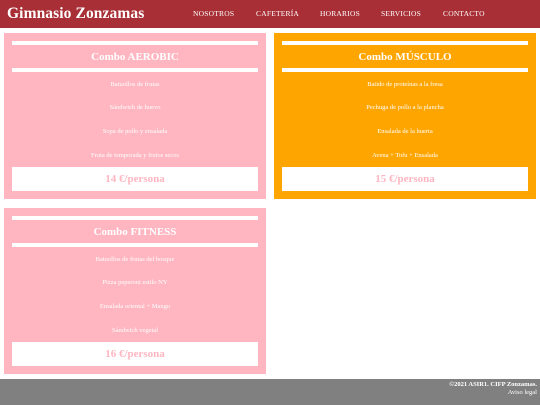 Image resolution: width=540 pixels, height=405 pixels. I want to click on combo-item: Sándwich de huevo, so click(135, 107).